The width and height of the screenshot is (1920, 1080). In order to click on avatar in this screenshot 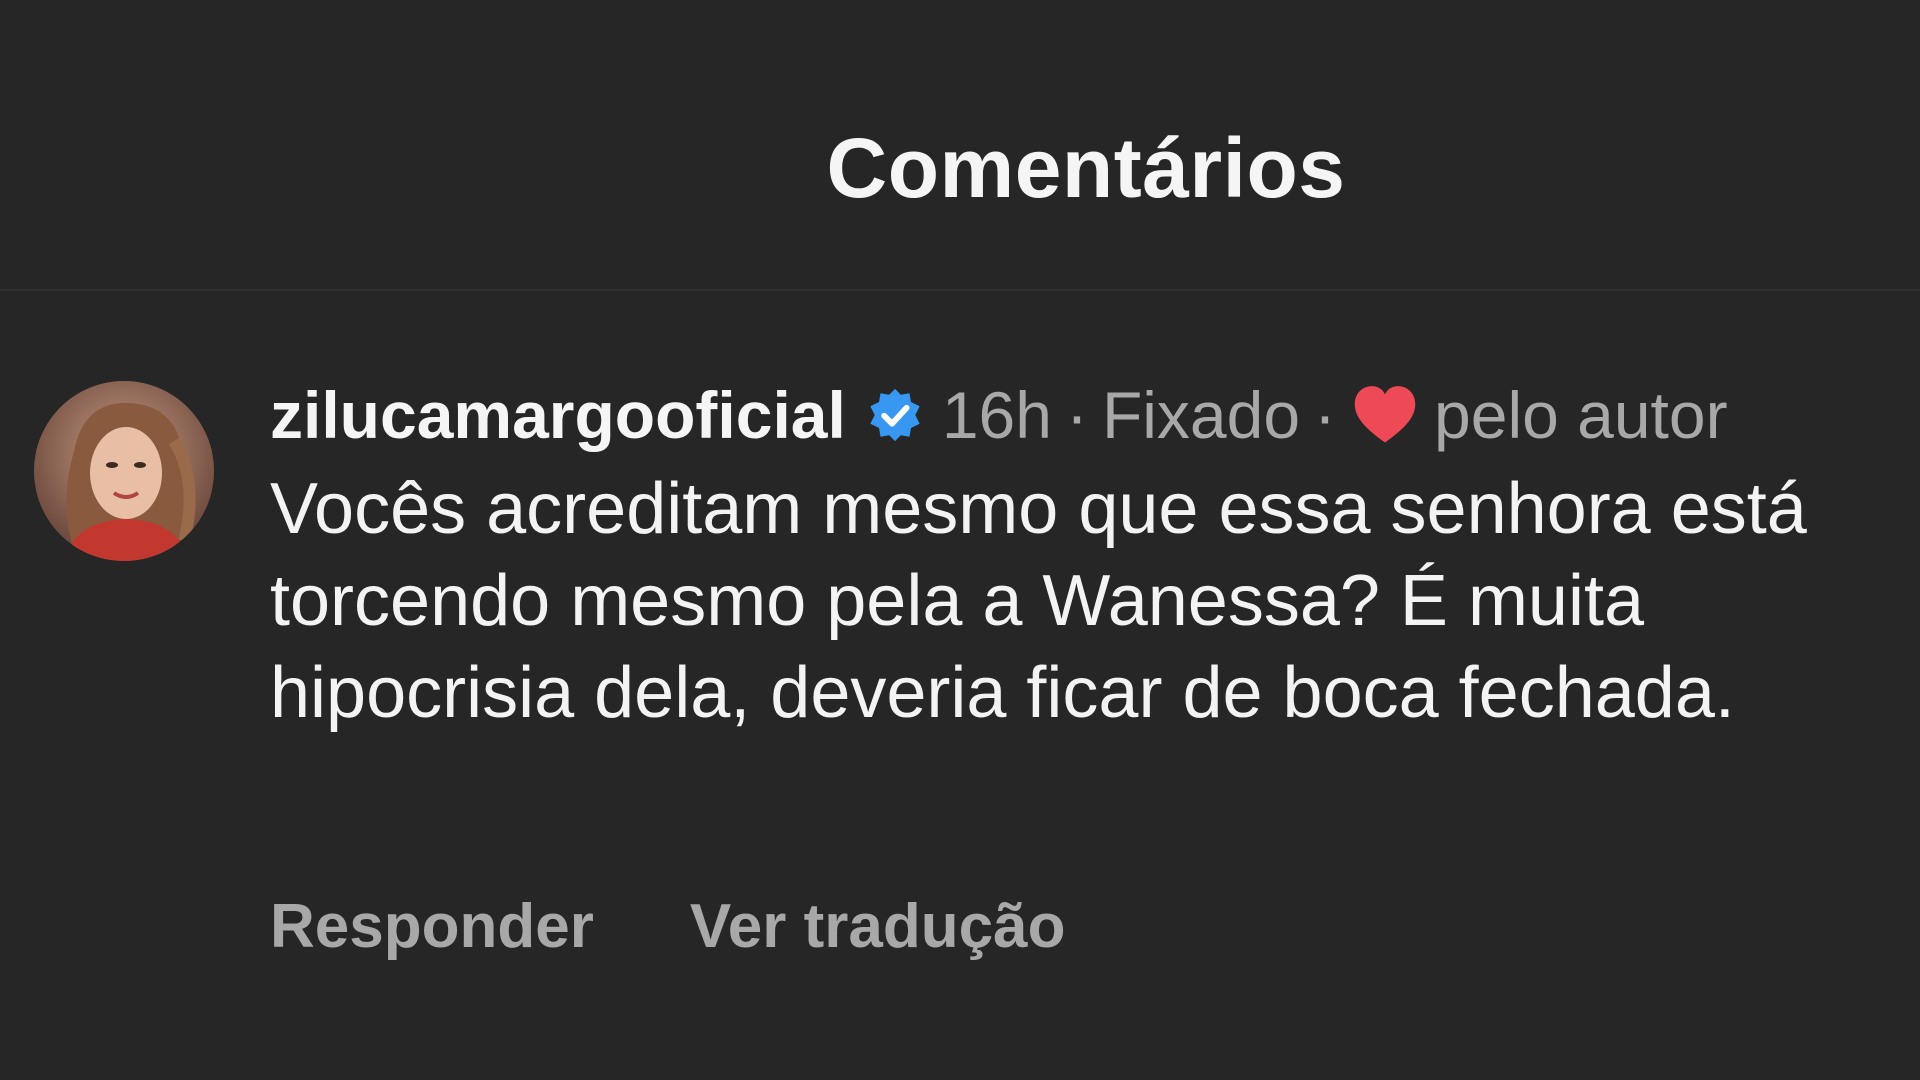, I will do `click(124, 471)`.